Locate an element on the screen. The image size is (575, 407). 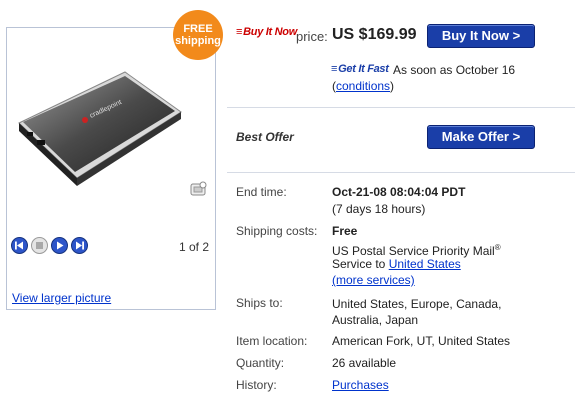
make-offer-button: Make Offer > is located at coordinates (481, 137).